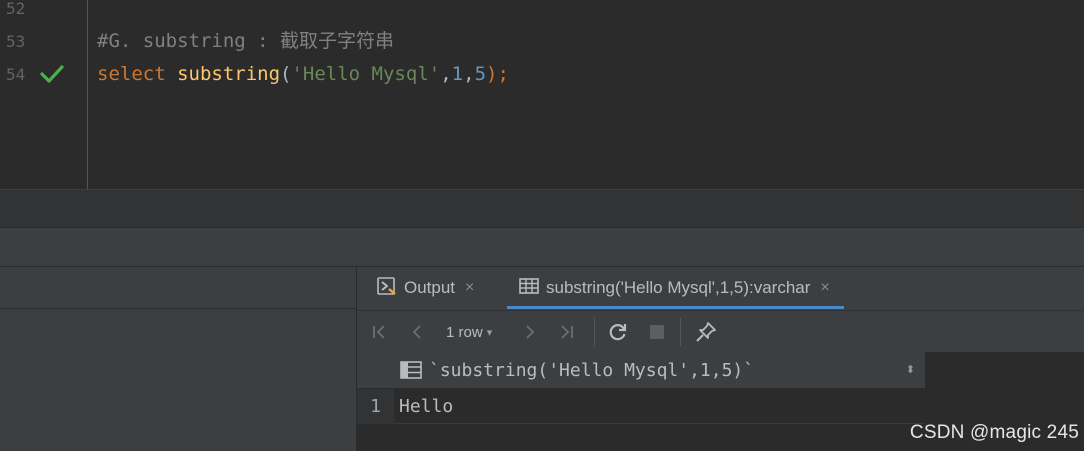 The height and width of the screenshot is (451, 1084). I want to click on first-page-button, so click(379, 332).